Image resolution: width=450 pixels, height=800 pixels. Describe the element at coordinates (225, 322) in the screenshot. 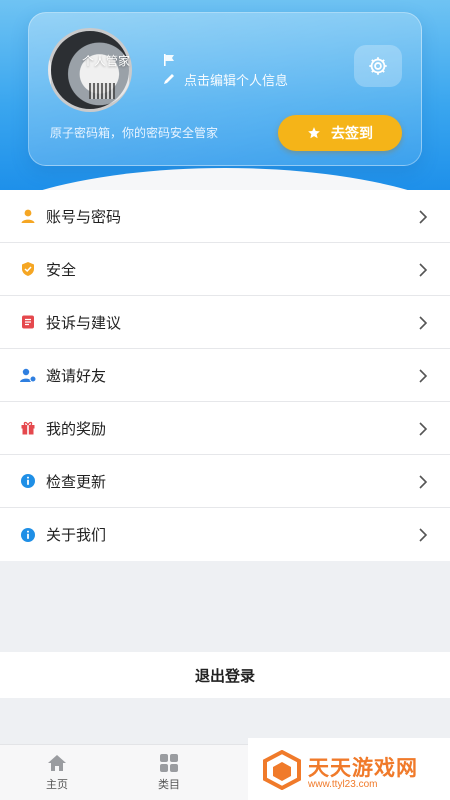

I see `menu-item-feedback: 投诉与建议` at that location.